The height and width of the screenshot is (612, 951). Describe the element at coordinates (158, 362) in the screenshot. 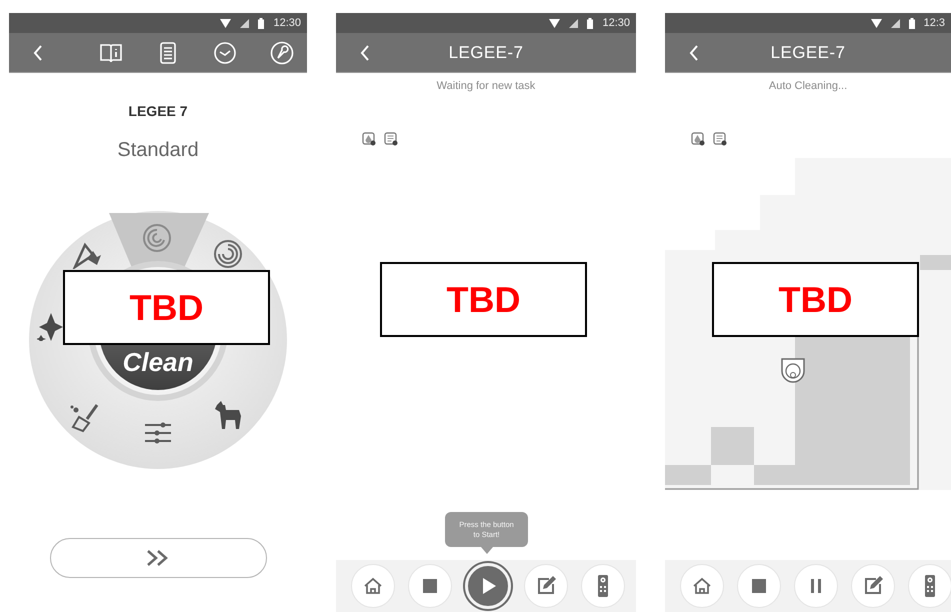

I see `clean-label: Clean` at that location.